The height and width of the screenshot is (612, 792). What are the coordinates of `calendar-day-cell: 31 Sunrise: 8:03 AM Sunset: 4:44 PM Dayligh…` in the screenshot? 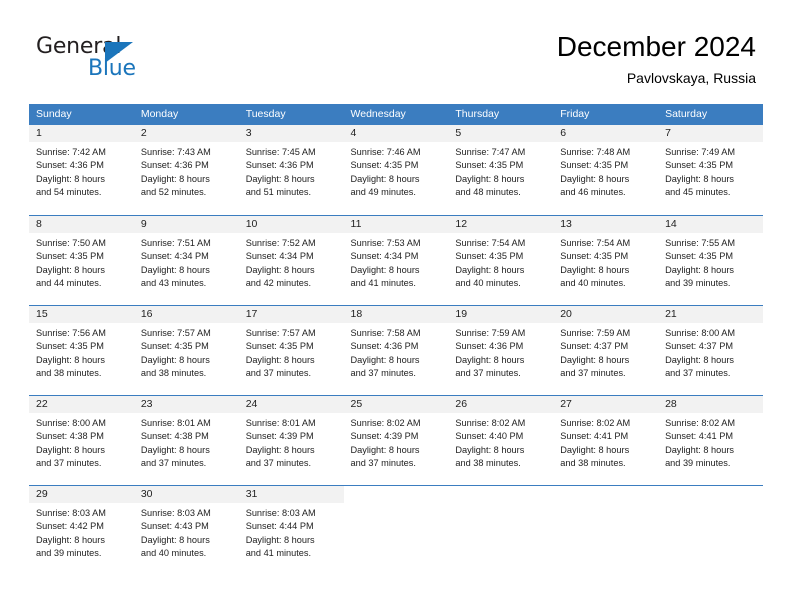 It's located at (291, 530).